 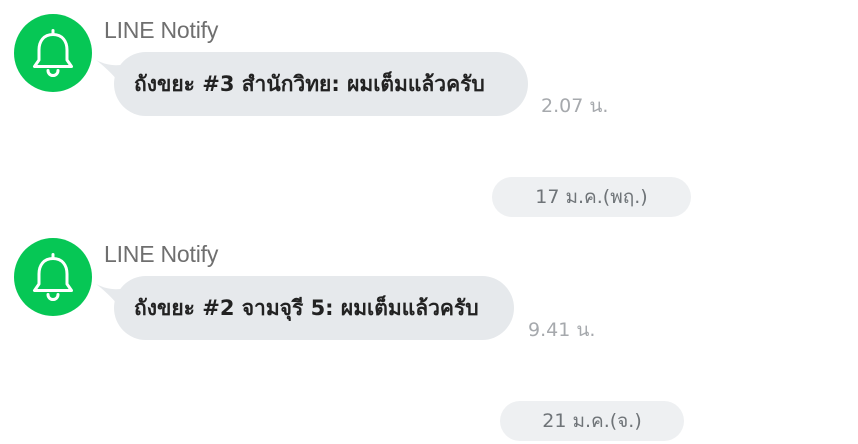 What do you see at coordinates (575, 106) in the screenshot?
I see `message-time: 2.07 น.` at bounding box center [575, 106].